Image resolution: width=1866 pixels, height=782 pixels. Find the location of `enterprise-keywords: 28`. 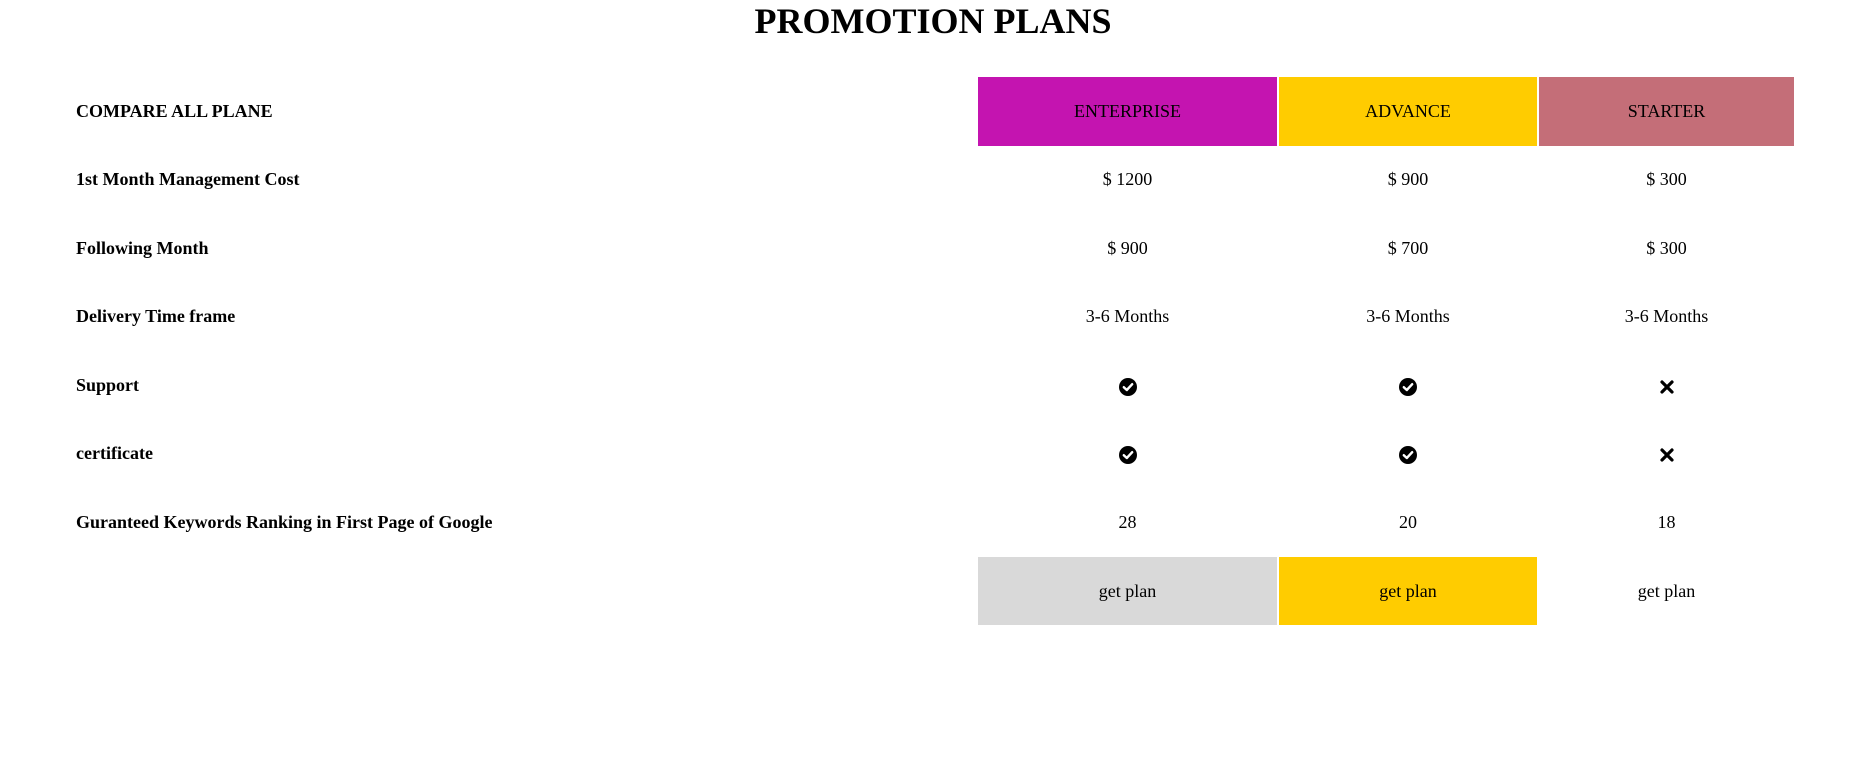

enterprise-keywords: 28 is located at coordinates (1127, 522).